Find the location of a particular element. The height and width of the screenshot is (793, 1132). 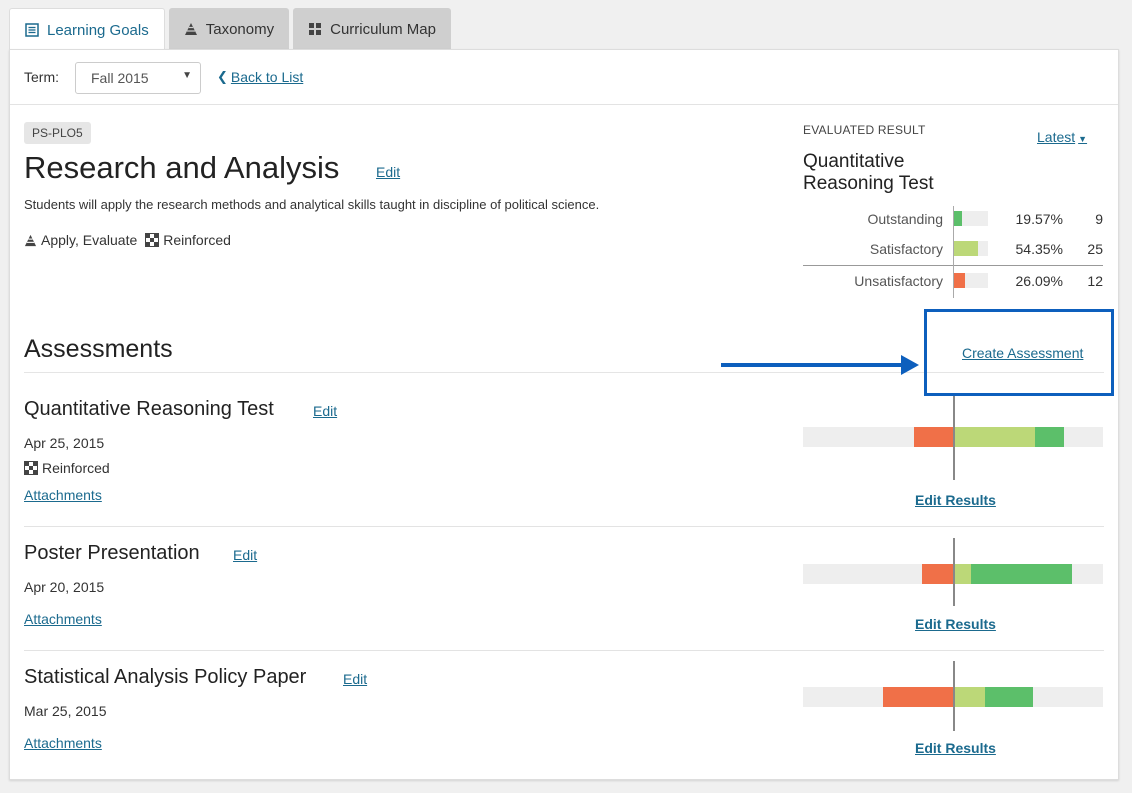

goal-level: Reinforced is located at coordinates (197, 240).